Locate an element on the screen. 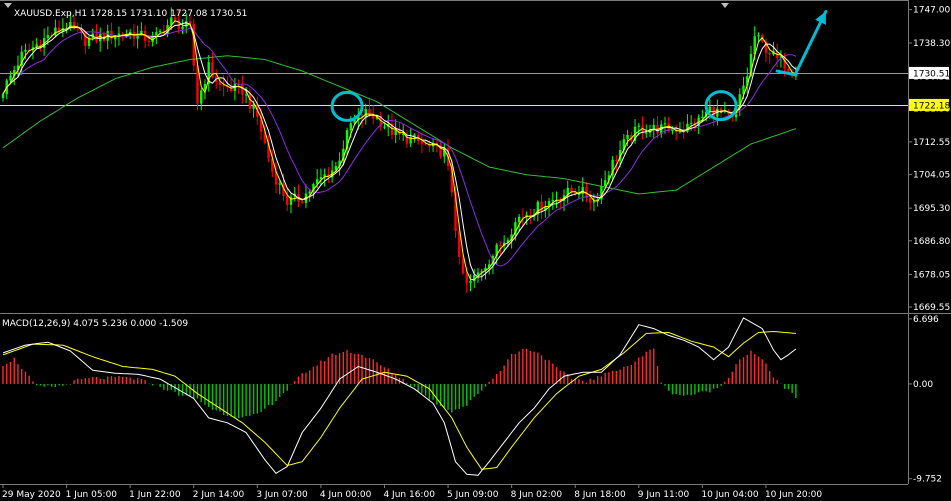 This screenshot has height=501, width=951. price-tick-label: 1704.05 is located at coordinates (931, 176).